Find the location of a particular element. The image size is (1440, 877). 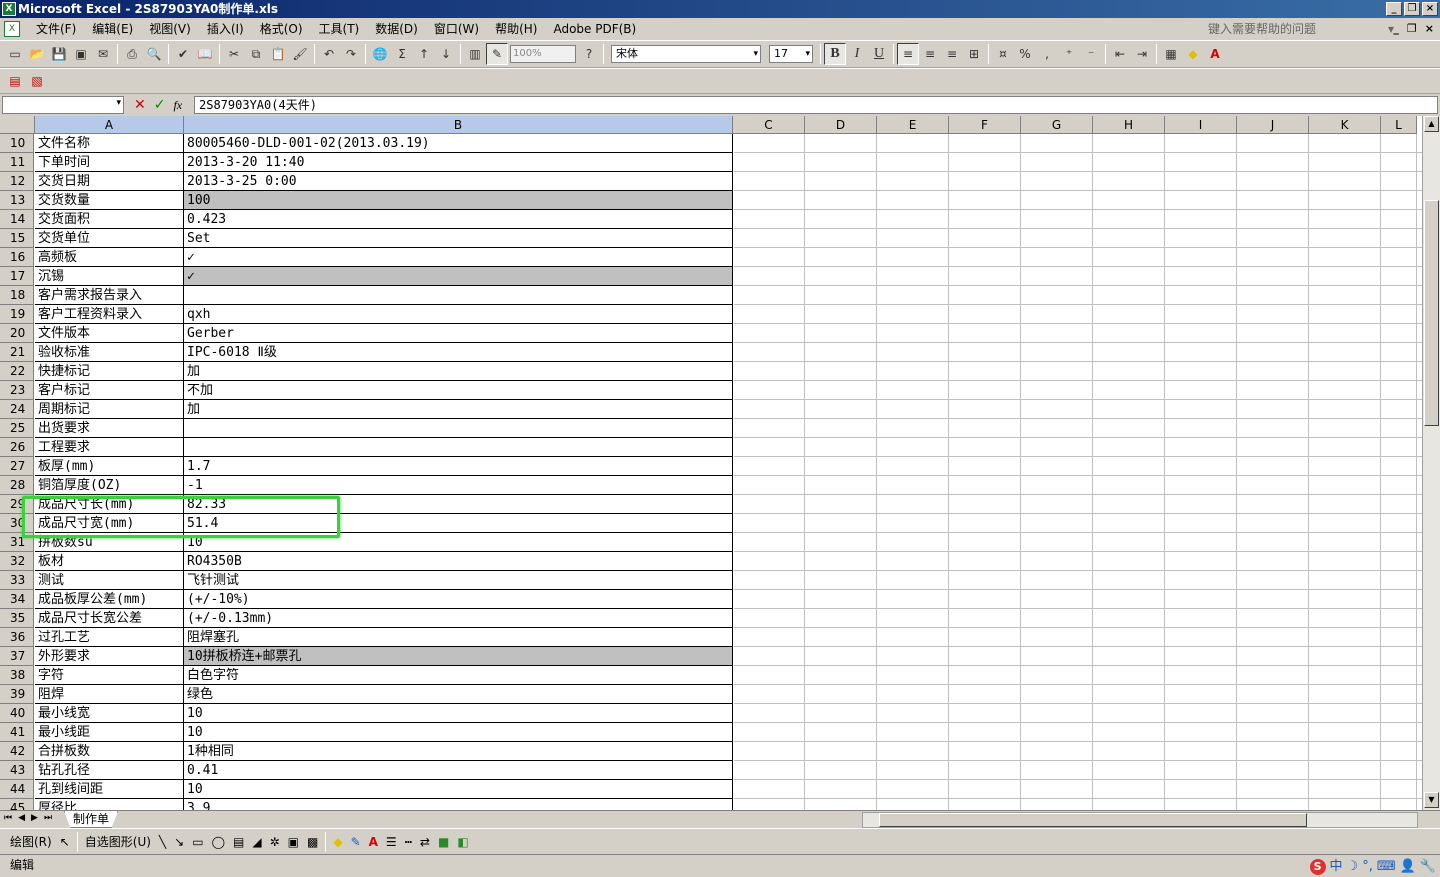

arrow-style-icon: ⇄ is located at coordinates (425, 842).